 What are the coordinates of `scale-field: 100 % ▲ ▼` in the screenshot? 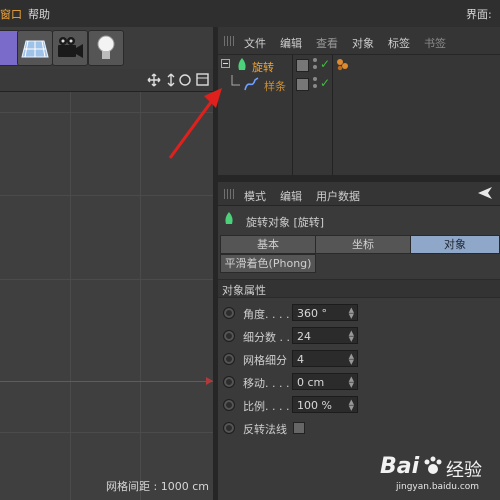 It's located at (325, 404).